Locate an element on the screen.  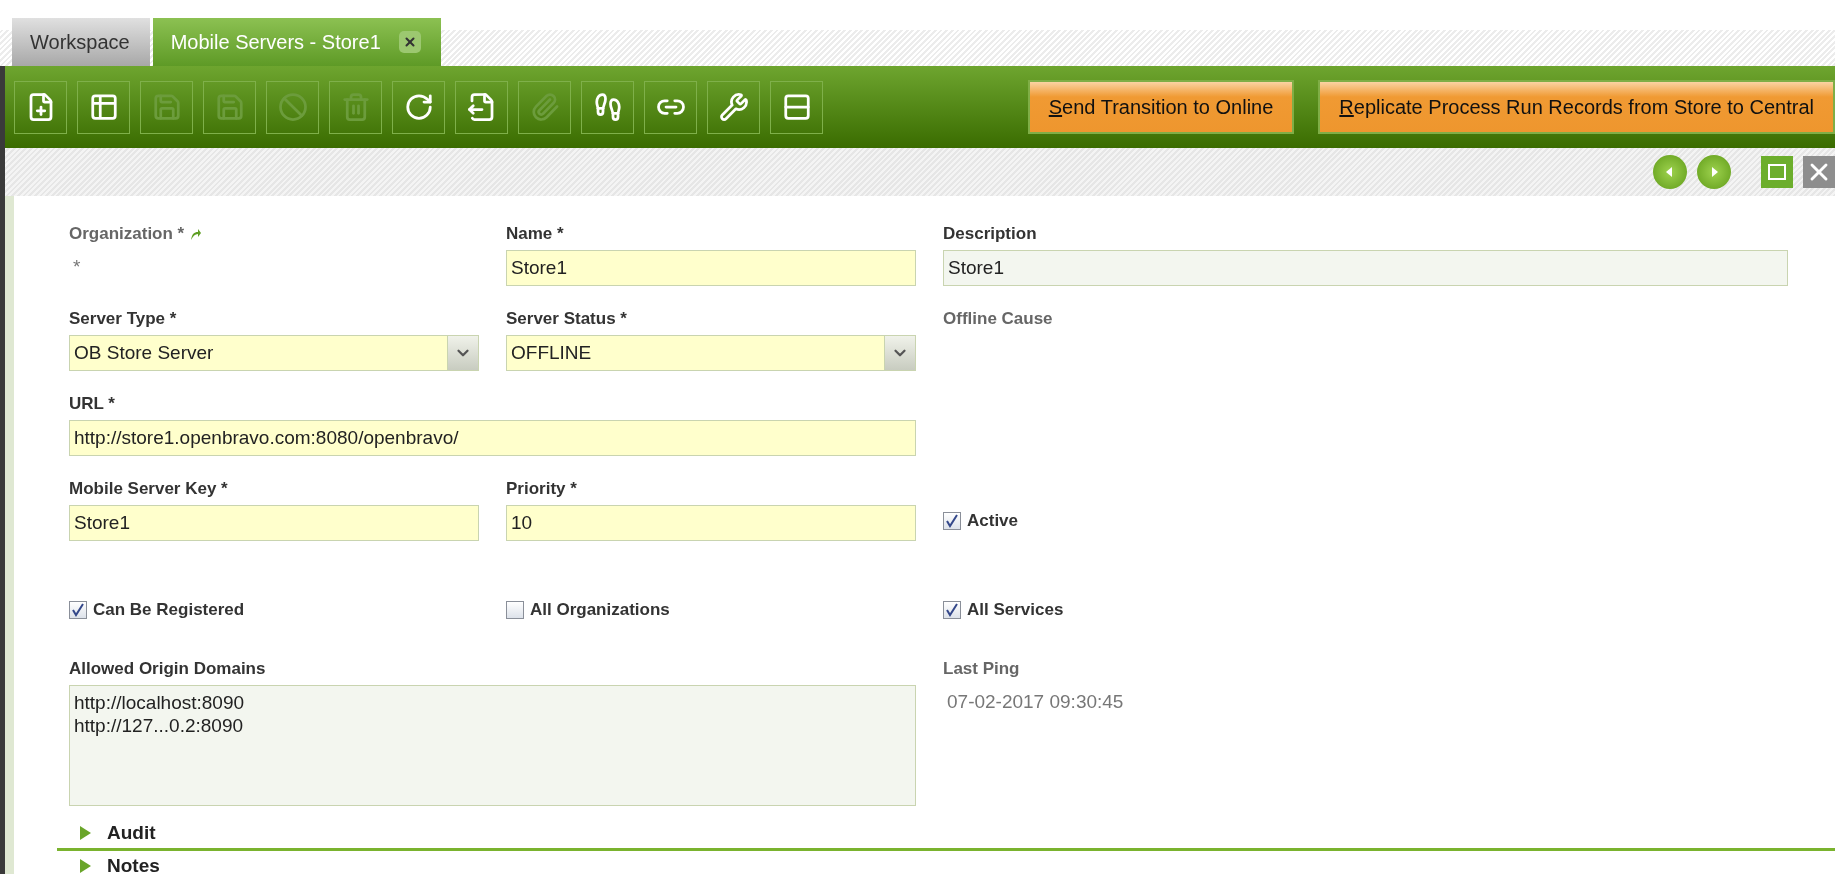
wrench-icon is located at coordinates (733, 107).